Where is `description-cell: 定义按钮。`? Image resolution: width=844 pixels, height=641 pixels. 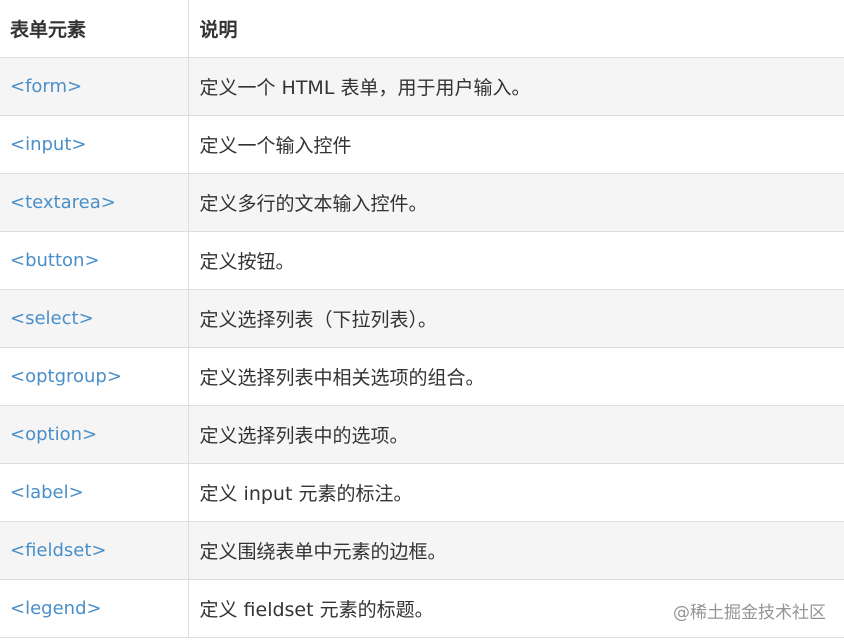
description-cell: 定义按钮。 is located at coordinates (515, 260).